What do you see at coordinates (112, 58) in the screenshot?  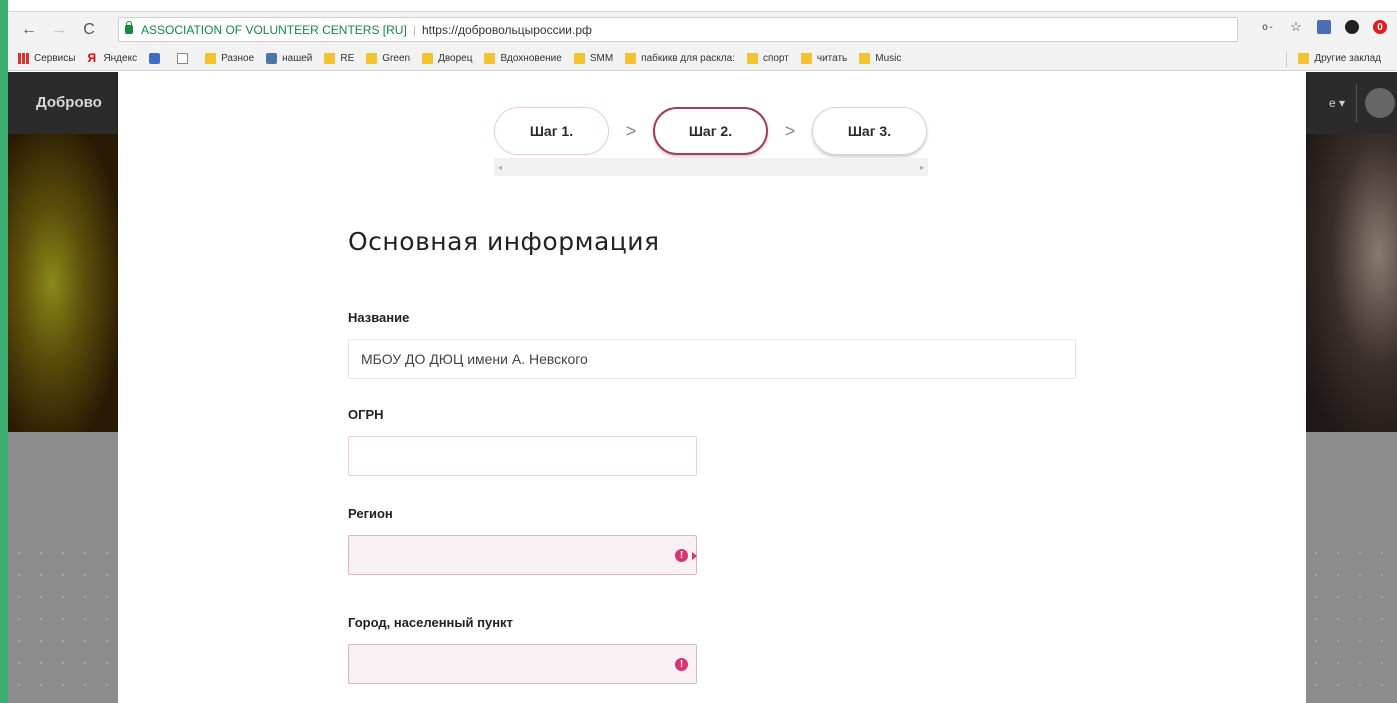 I see `bookmark-yandex: Я Яндекс` at bounding box center [112, 58].